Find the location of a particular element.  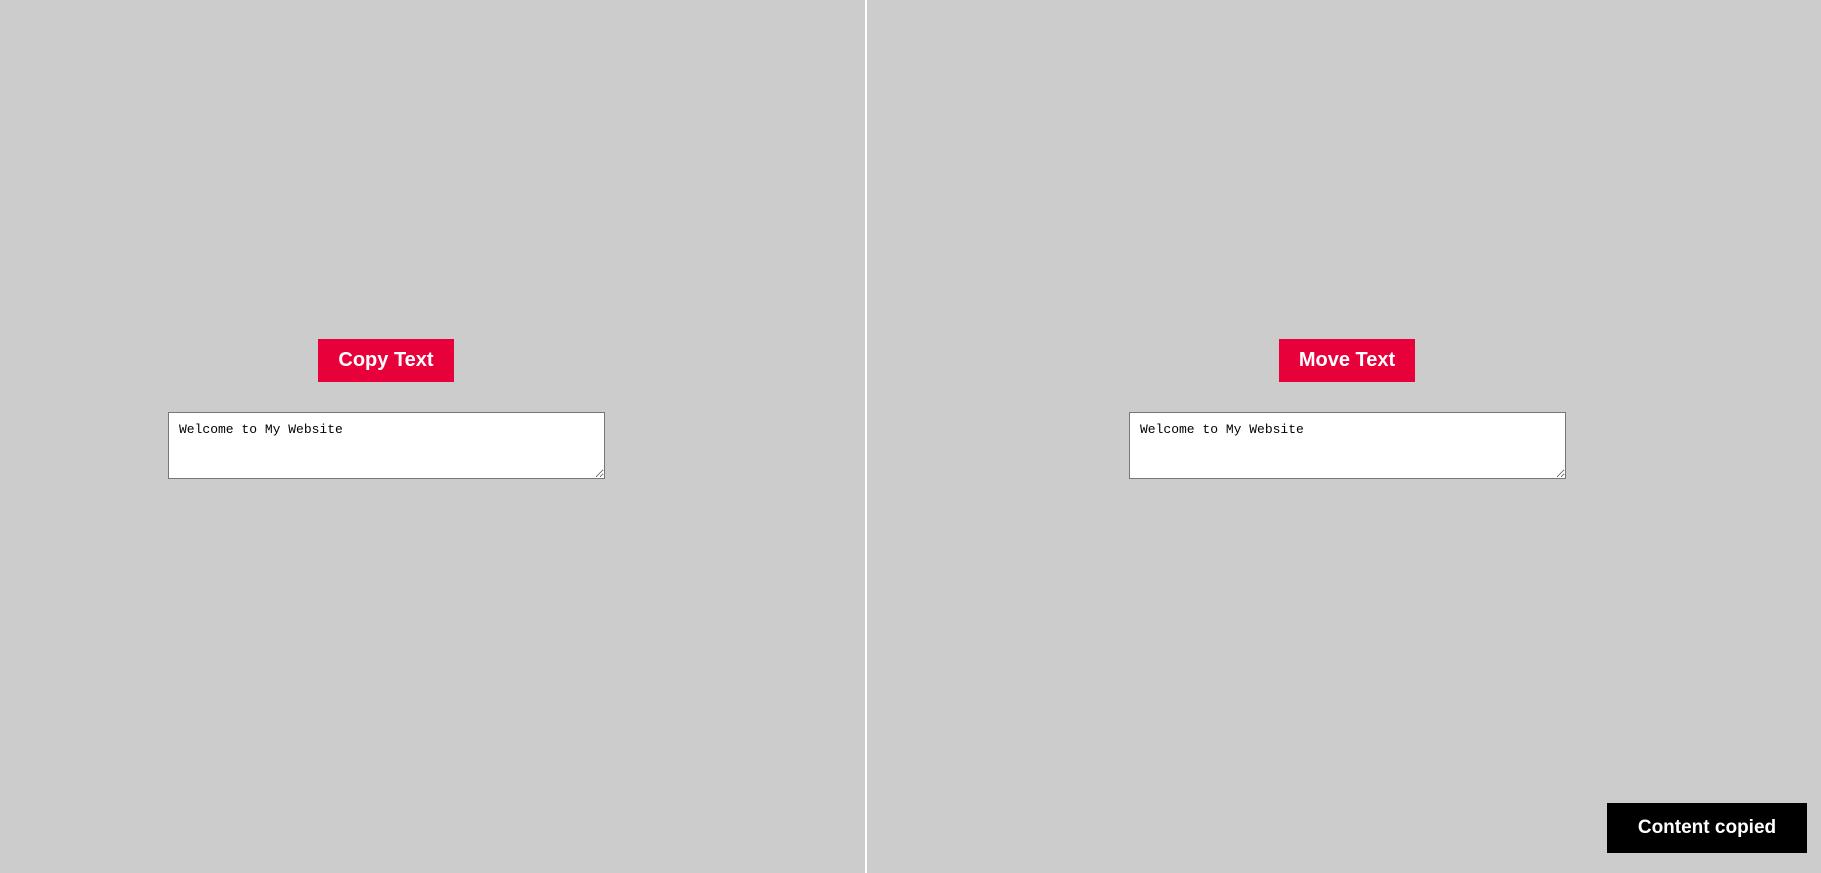

toast-message: Content copied is located at coordinates (1707, 827).